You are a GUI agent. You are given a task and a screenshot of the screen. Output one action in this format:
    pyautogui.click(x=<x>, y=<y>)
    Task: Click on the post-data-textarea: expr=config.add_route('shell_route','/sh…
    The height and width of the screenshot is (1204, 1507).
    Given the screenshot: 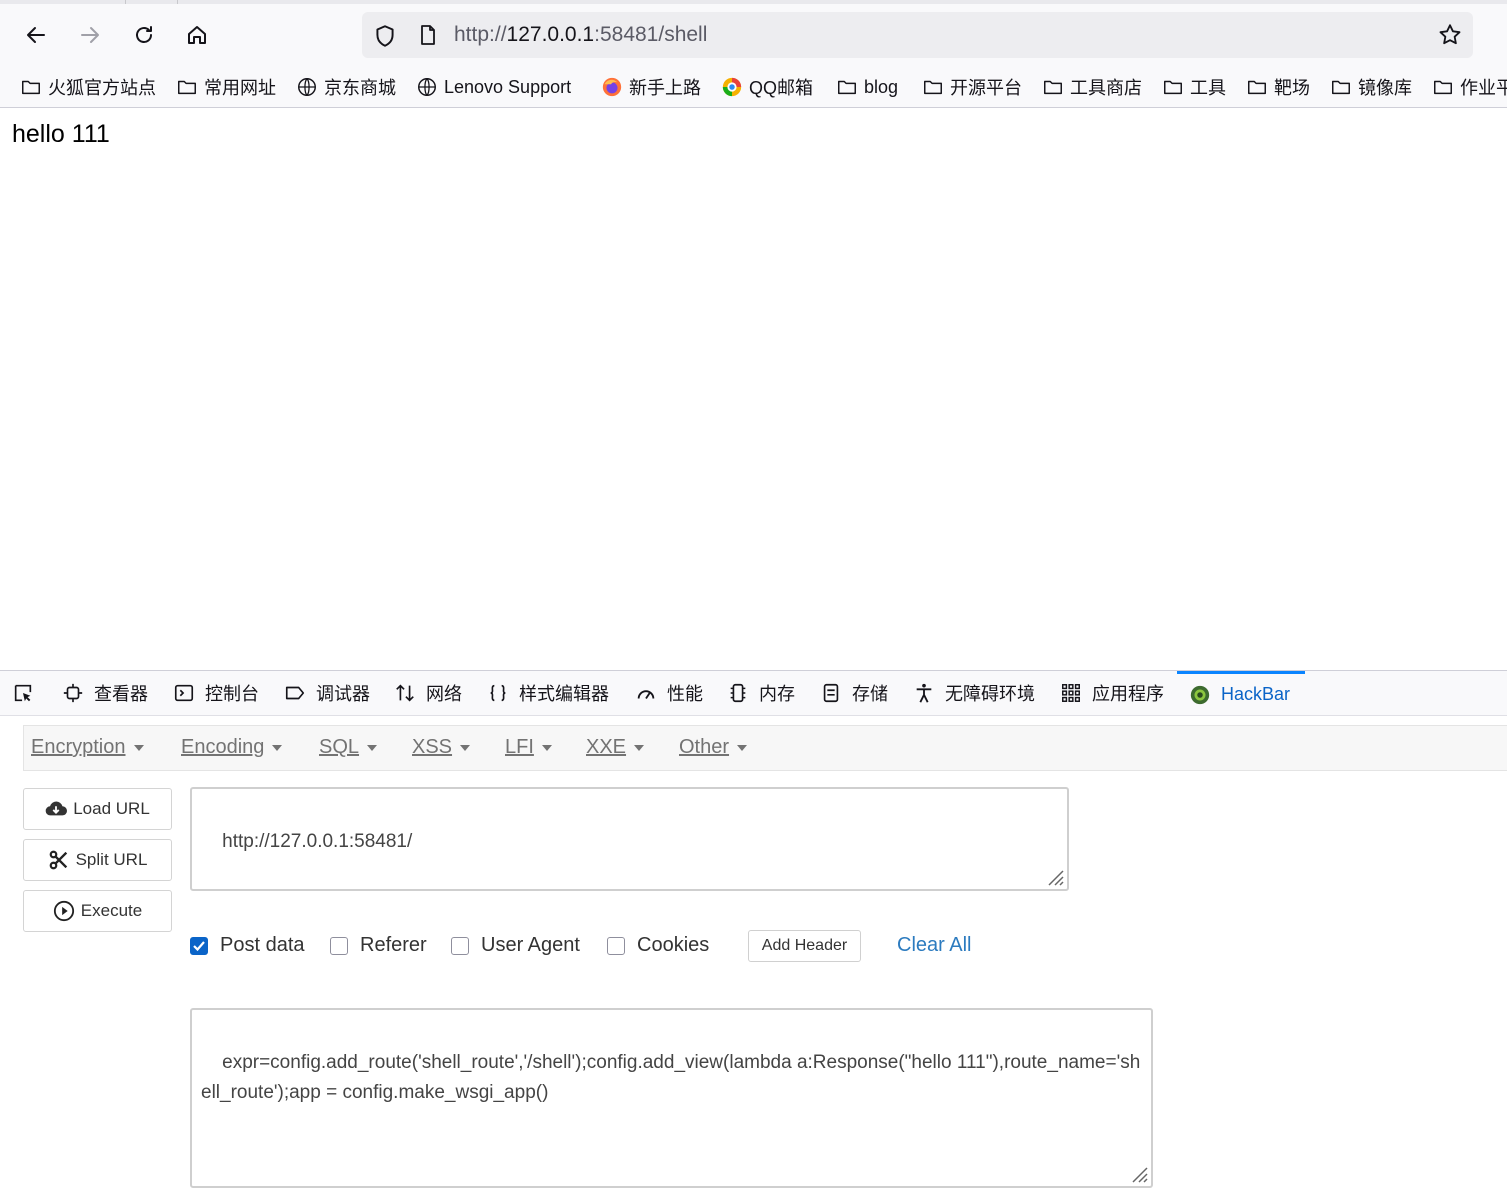 What is the action you would take?
    pyautogui.click(x=671, y=1098)
    